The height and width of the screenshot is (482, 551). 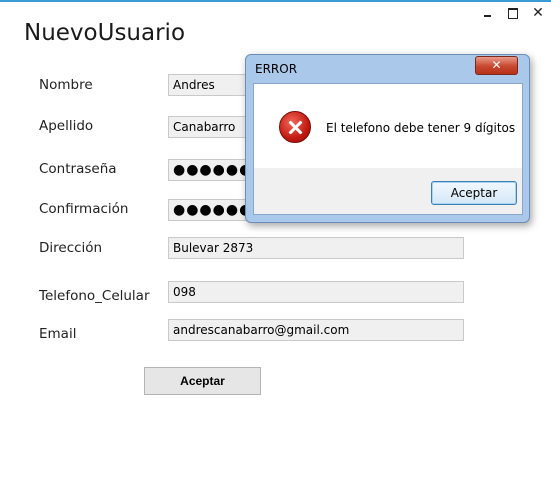 What do you see at coordinates (316, 330) in the screenshot?
I see `email-input: andrescanabarro@gmail.com` at bounding box center [316, 330].